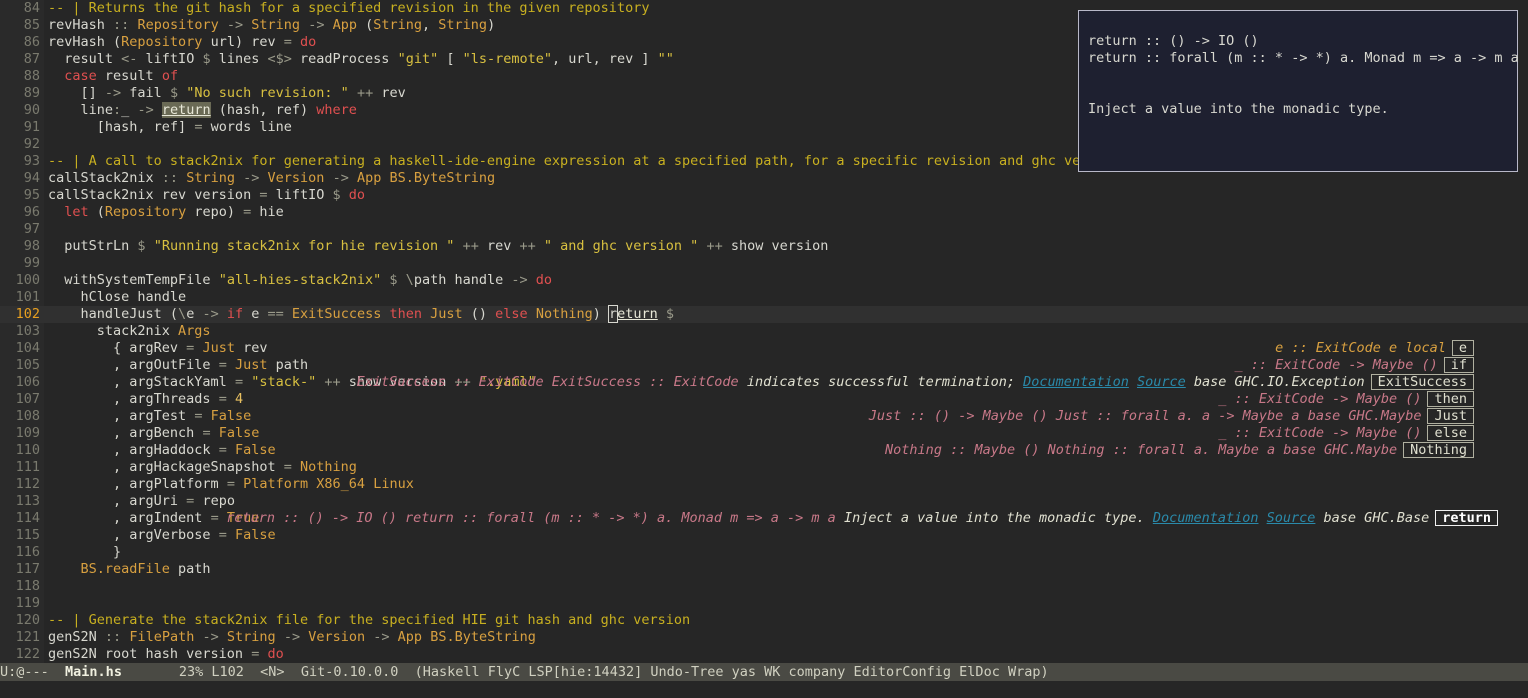  Describe the element at coordinates (31, 8) in the screenshot. I see `line-number: 84` at that location.